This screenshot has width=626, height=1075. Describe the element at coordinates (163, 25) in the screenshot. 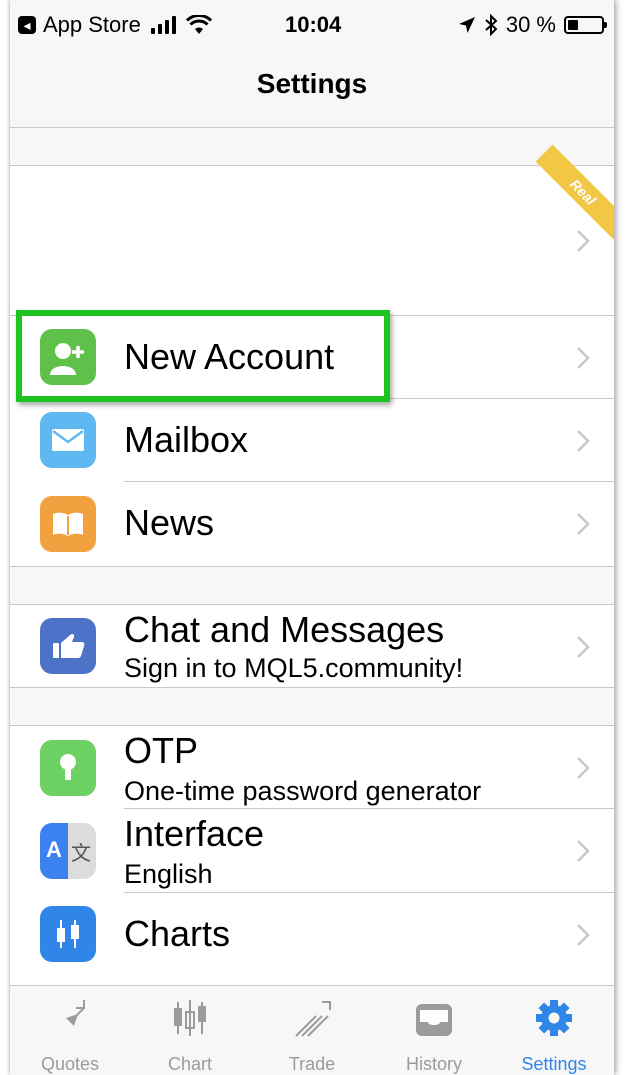

I see `cellular-signal-icon` at that location.